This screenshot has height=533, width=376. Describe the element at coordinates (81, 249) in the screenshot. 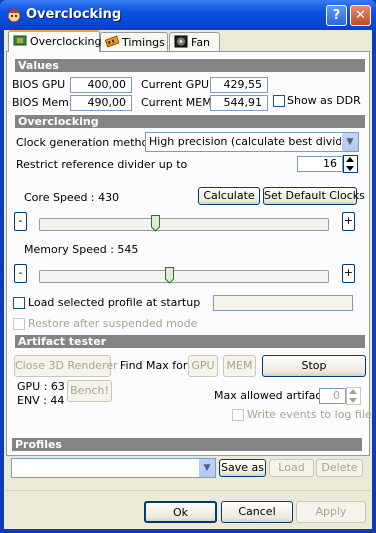

I see `memory-speed-label: Memory Speed : 545` at that location.